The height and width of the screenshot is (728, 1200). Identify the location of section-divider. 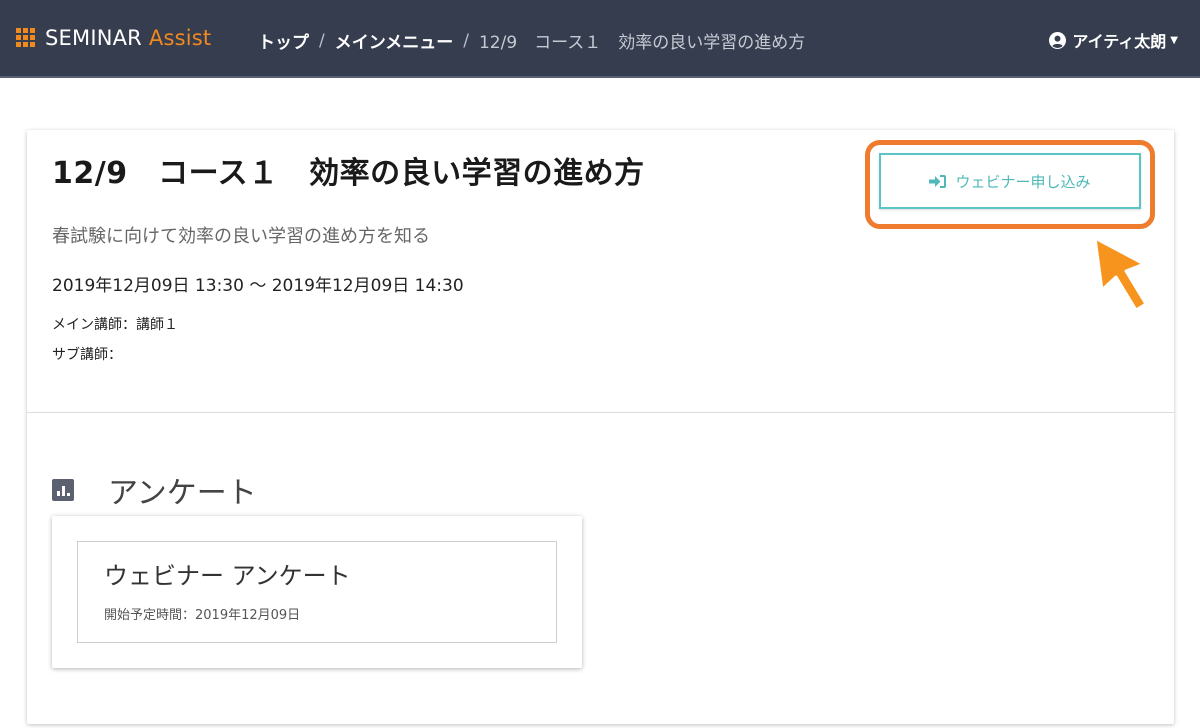
(600, 412).